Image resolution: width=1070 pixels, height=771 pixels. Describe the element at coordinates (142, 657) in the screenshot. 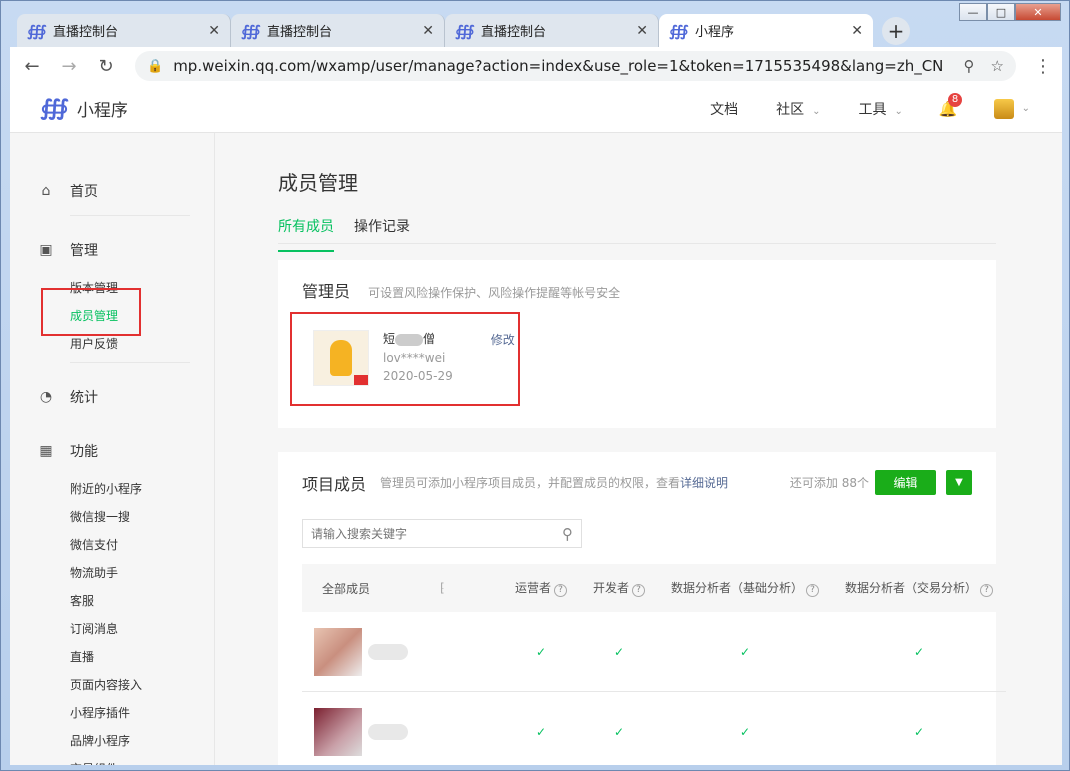

I see `sidebar-item-live: 直播` at that location.